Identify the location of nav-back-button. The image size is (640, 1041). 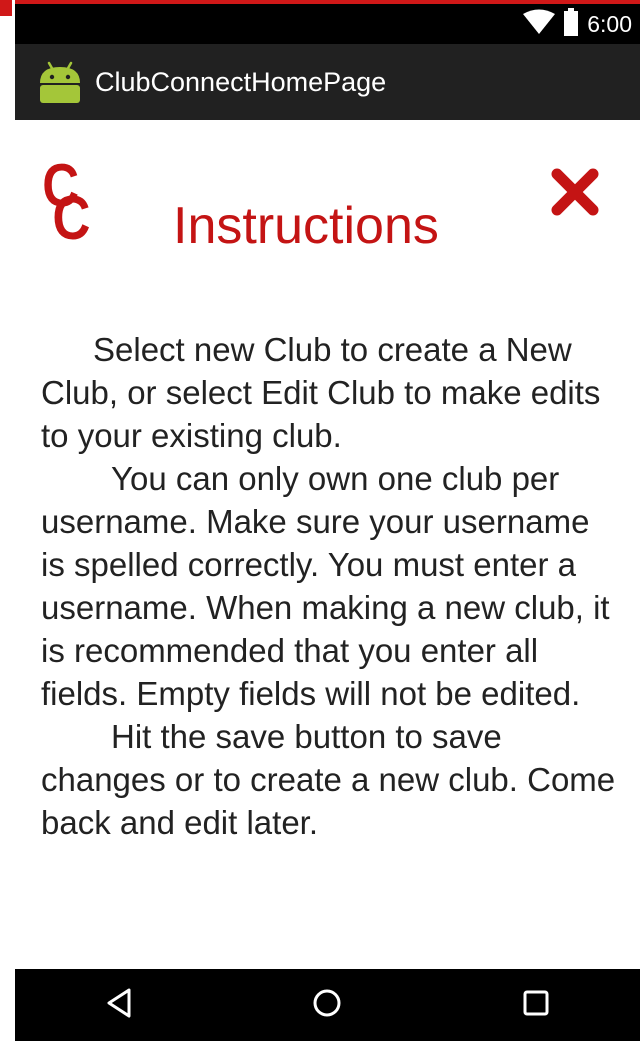
(119, 1005).